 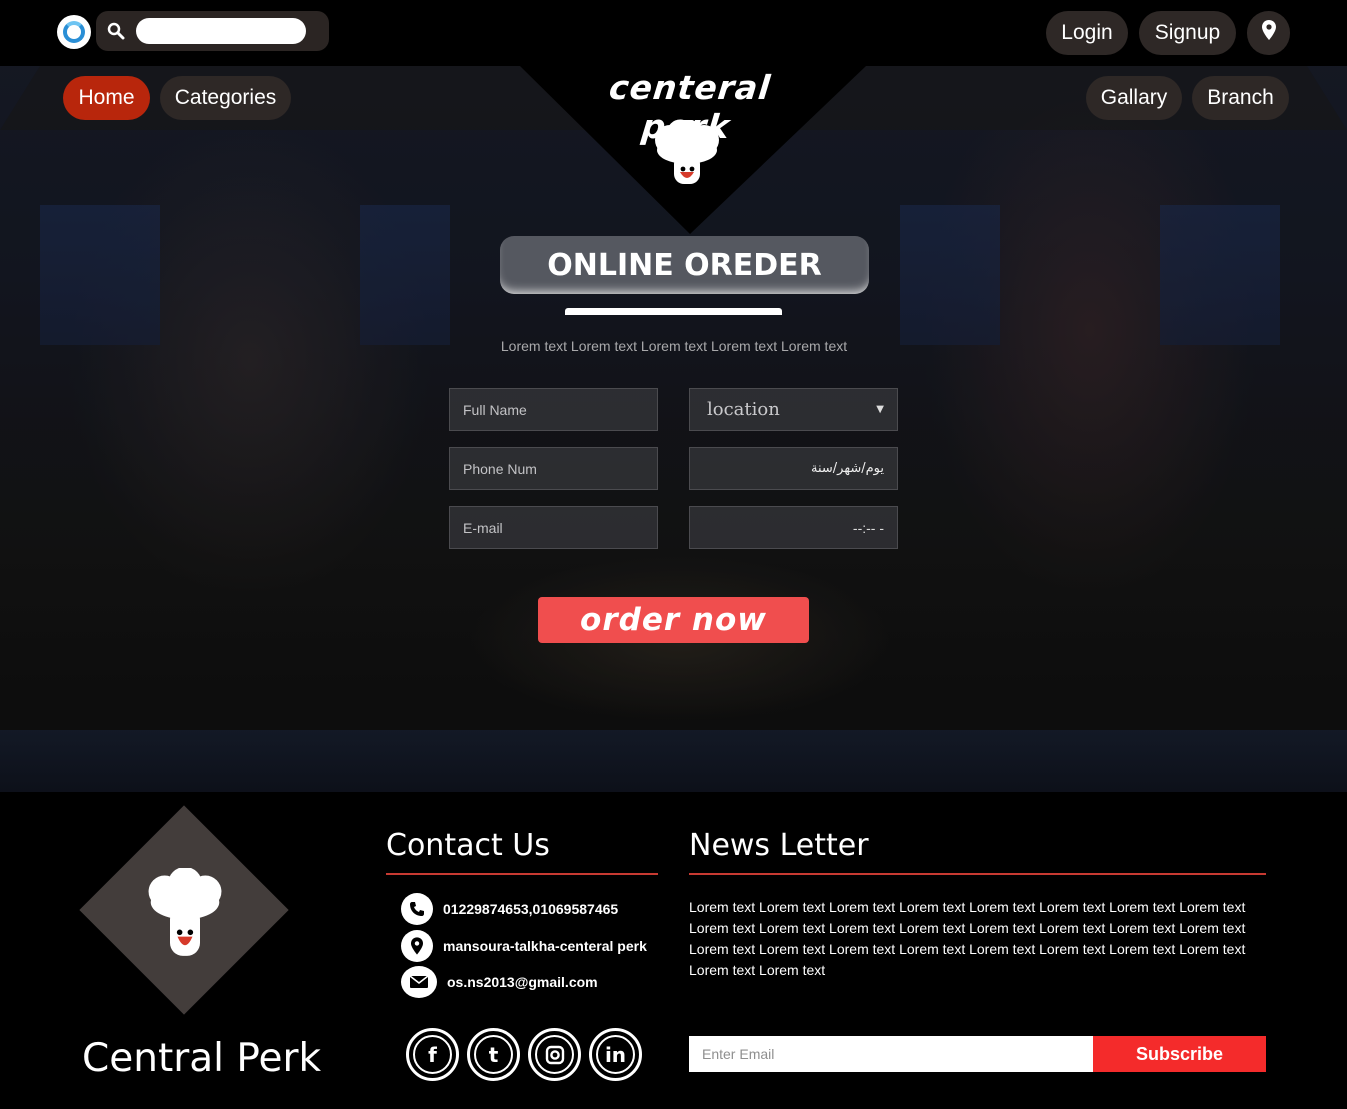 I want to click on signup-button: Signup, so click(x=1187, y=33).